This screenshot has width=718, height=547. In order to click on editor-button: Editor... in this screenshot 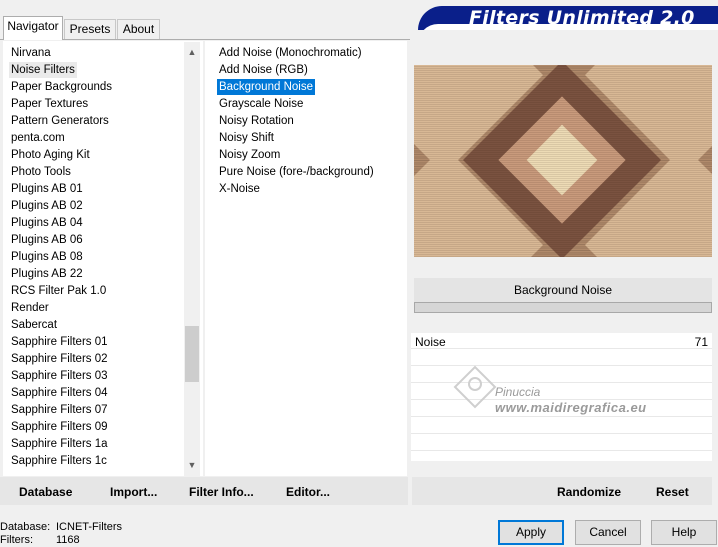, I will do `click(308, 492)`.